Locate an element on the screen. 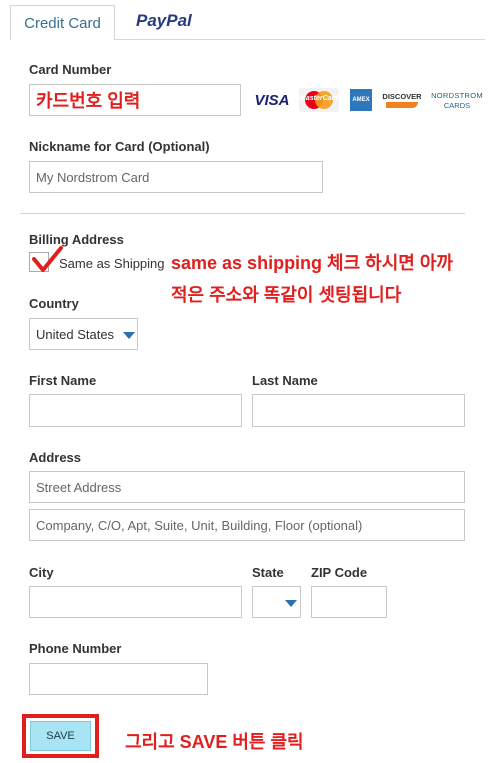 This screenshot has height=763, width=503. state-select is located at coordinates (276, 602).